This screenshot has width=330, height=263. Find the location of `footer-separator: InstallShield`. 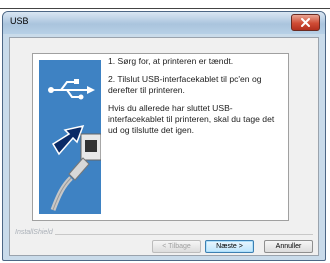

footer-separator: InstallShield is located at coordinates (164, 234).